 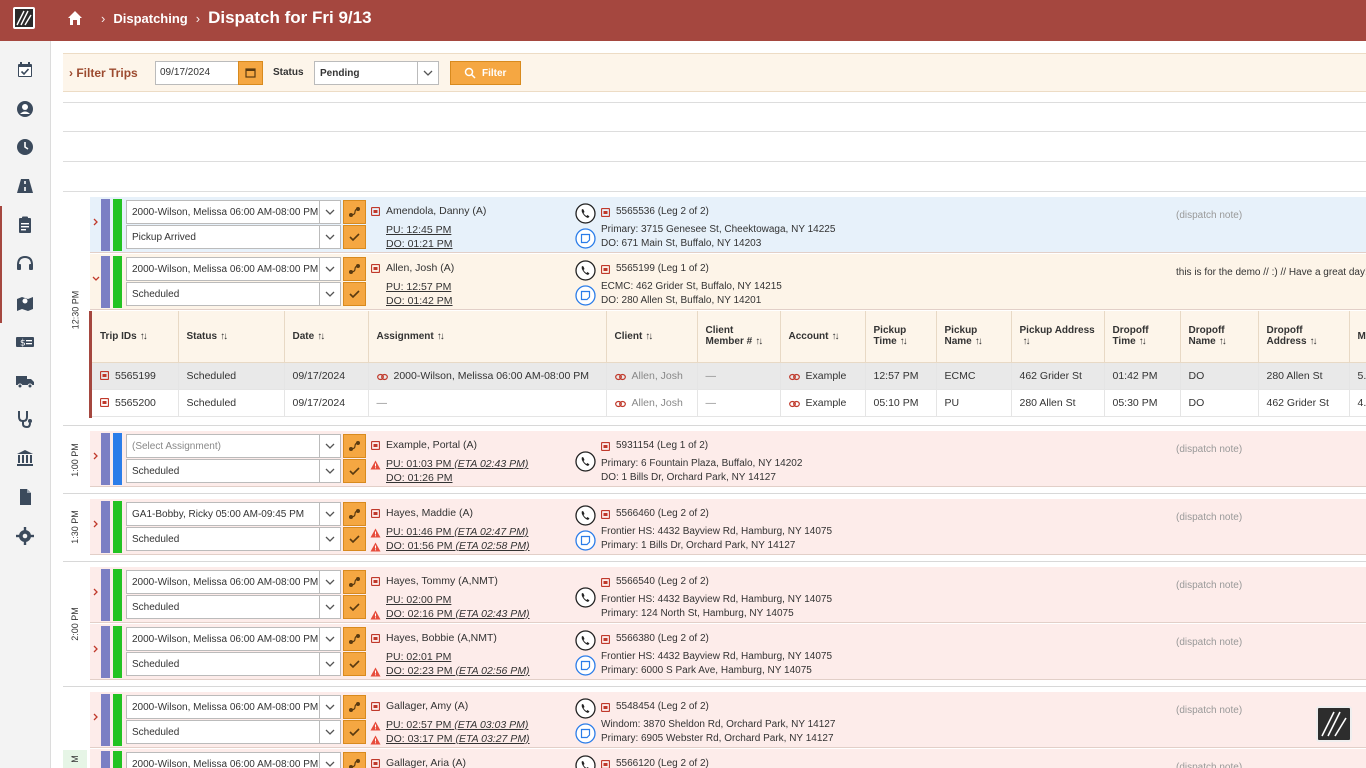 What do you see at coordinates (652, 337) in the screenshot?
I see `table-header: Client ↑↓` at bounding box center [652, 337].